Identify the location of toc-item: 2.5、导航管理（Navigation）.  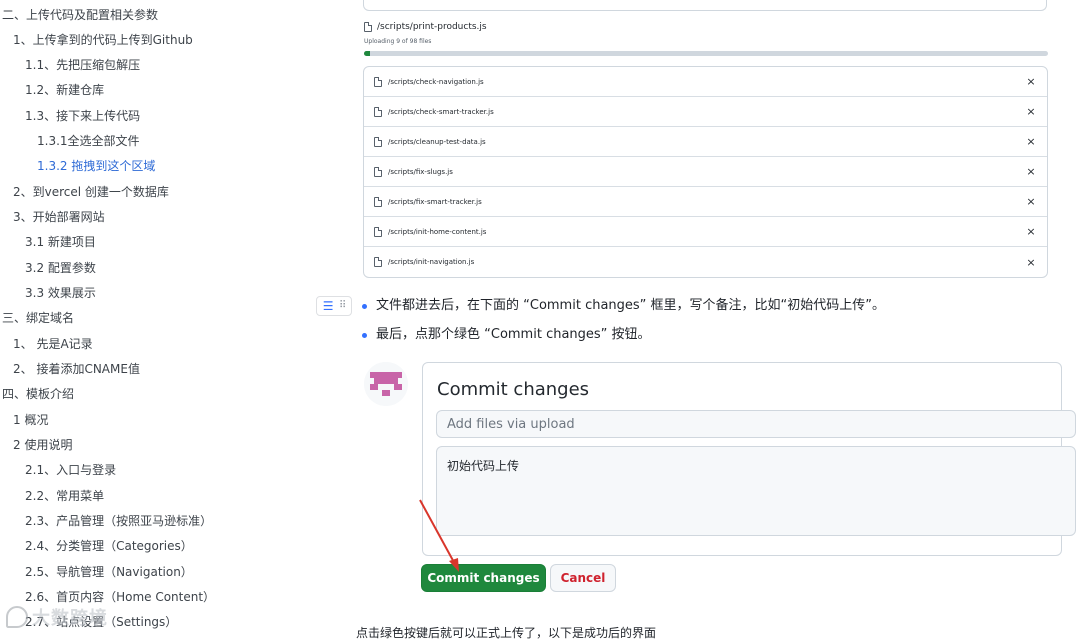
(109, 572).